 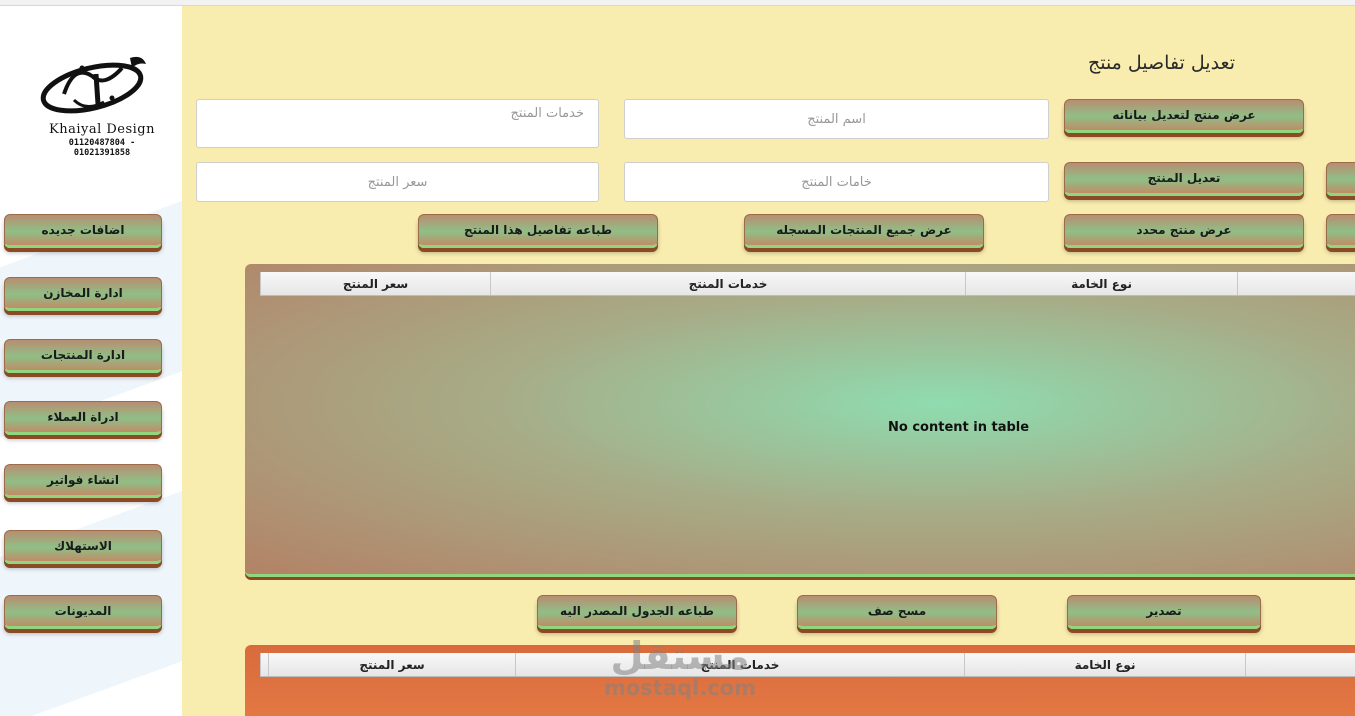 What do you see at coordinates (93, 85) in the screenshot?
I see `calligraphy-logo-icon` at bounding box center [93, 85].